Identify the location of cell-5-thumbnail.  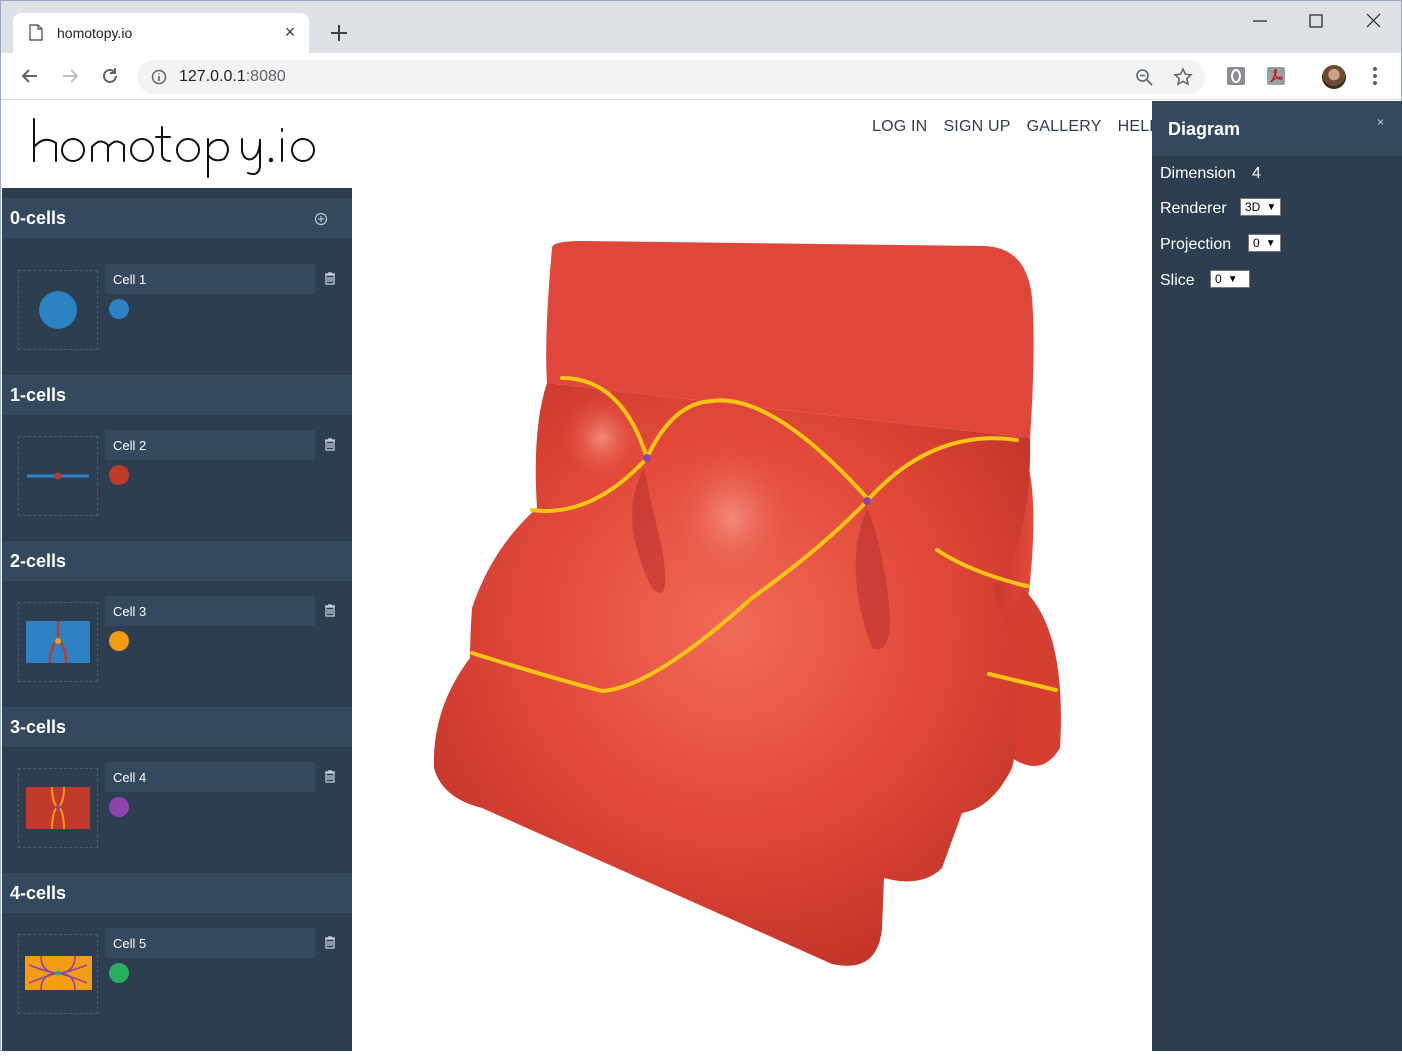
(58, 974).